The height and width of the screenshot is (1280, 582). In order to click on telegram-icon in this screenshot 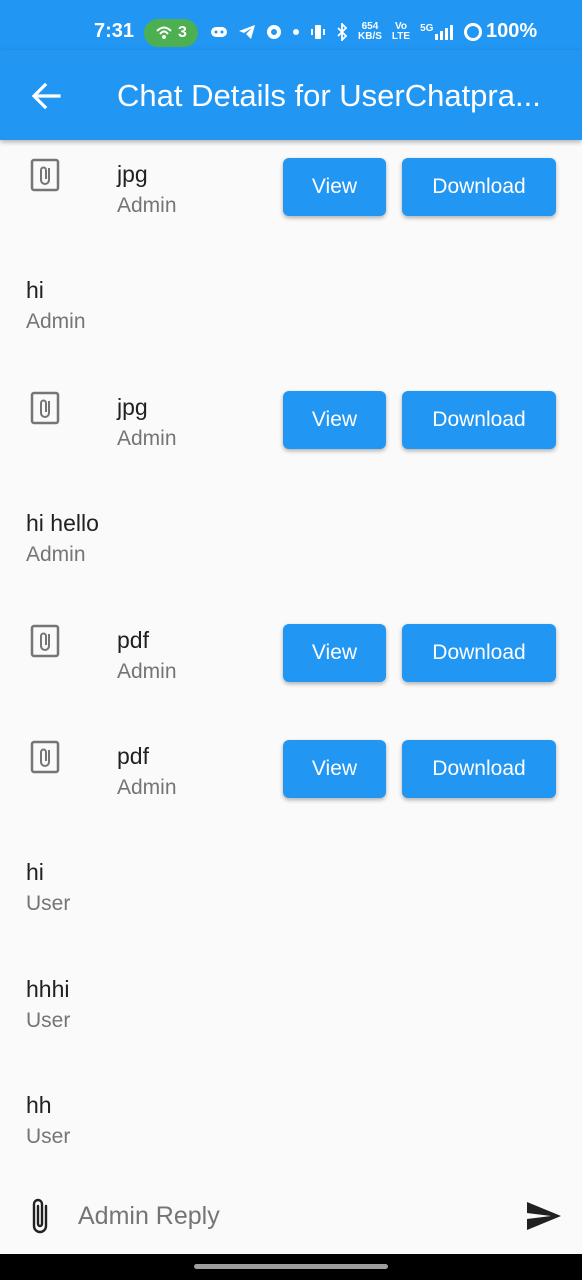, I will do `click(247, 32)`.